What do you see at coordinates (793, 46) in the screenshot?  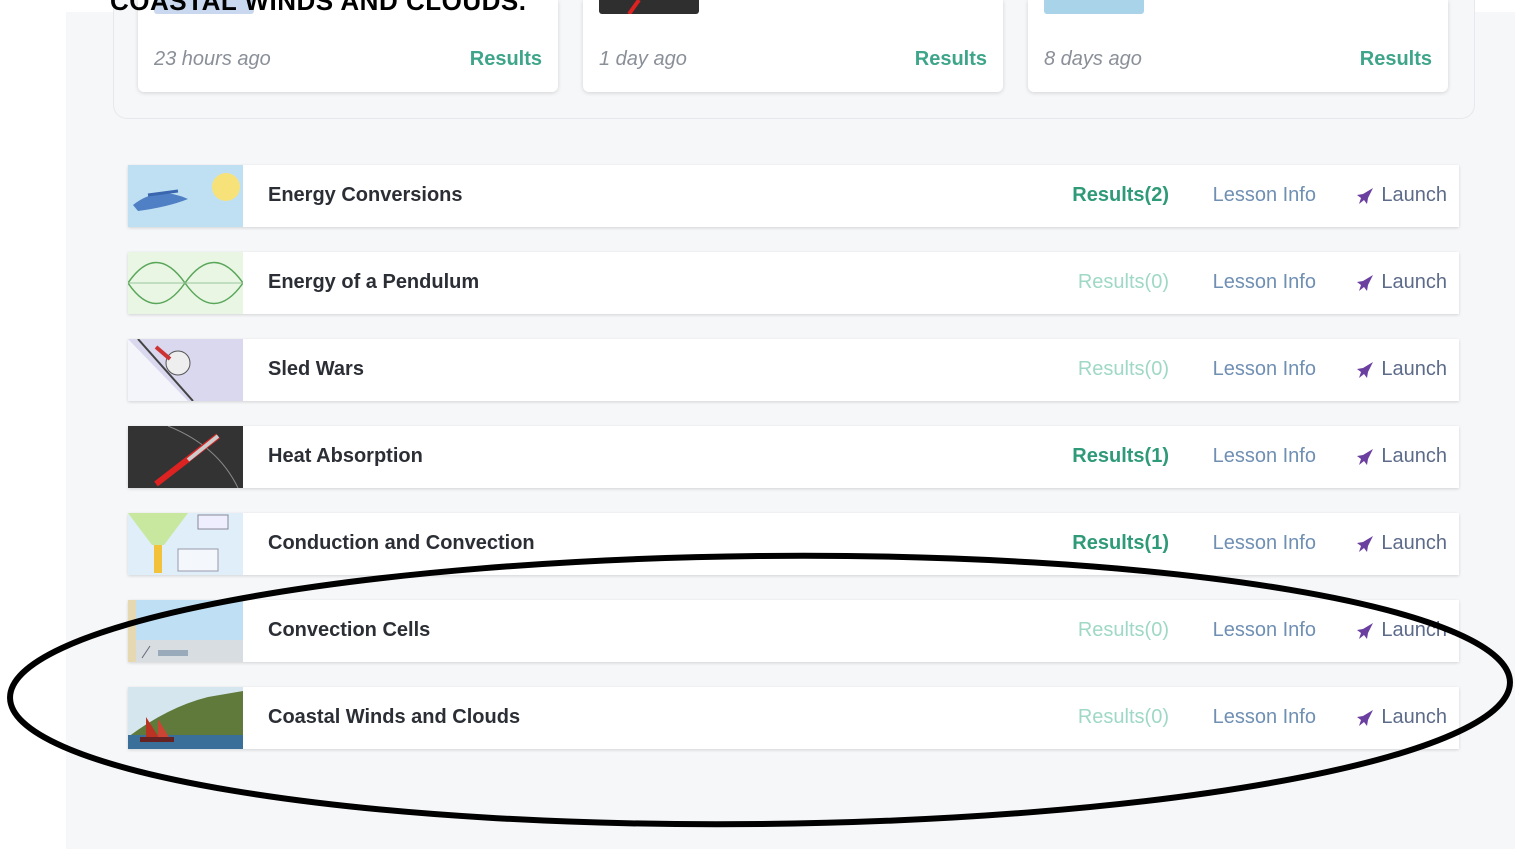 I see `recent-card: 1 day ago Results` at bounding box center [793, 46].